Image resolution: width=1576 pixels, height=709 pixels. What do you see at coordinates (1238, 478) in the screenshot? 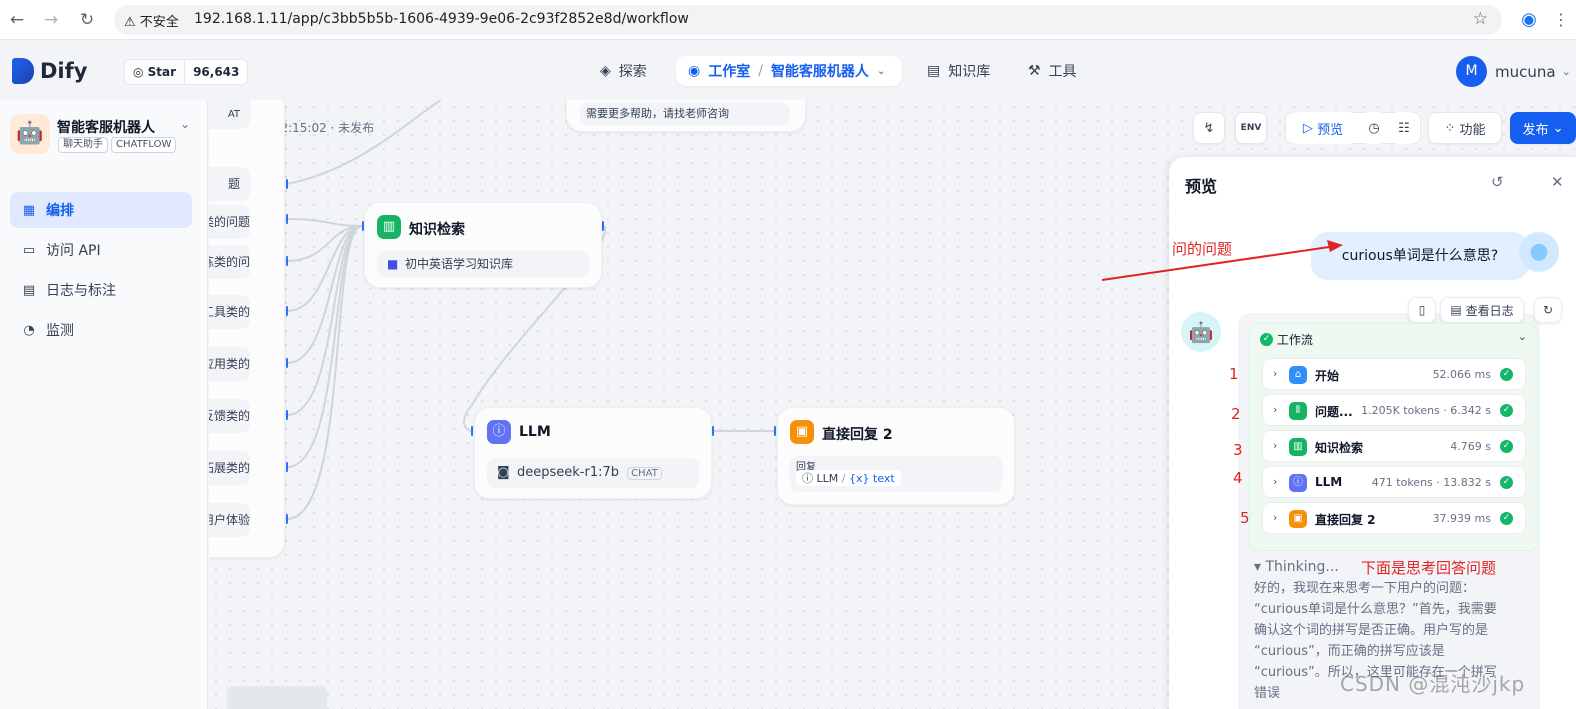
I see `annotation-number: 4` at bounding box center [1238, 478].